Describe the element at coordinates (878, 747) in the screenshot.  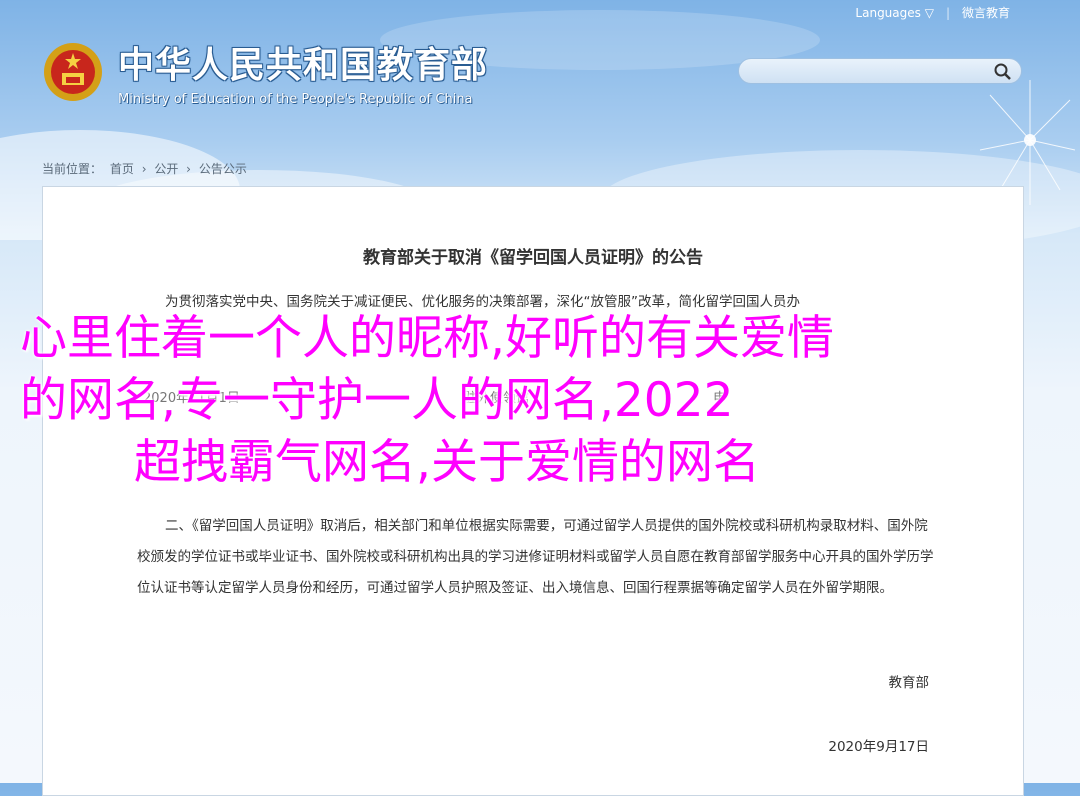
I see `article-date: 2020年9月17日` at that location.